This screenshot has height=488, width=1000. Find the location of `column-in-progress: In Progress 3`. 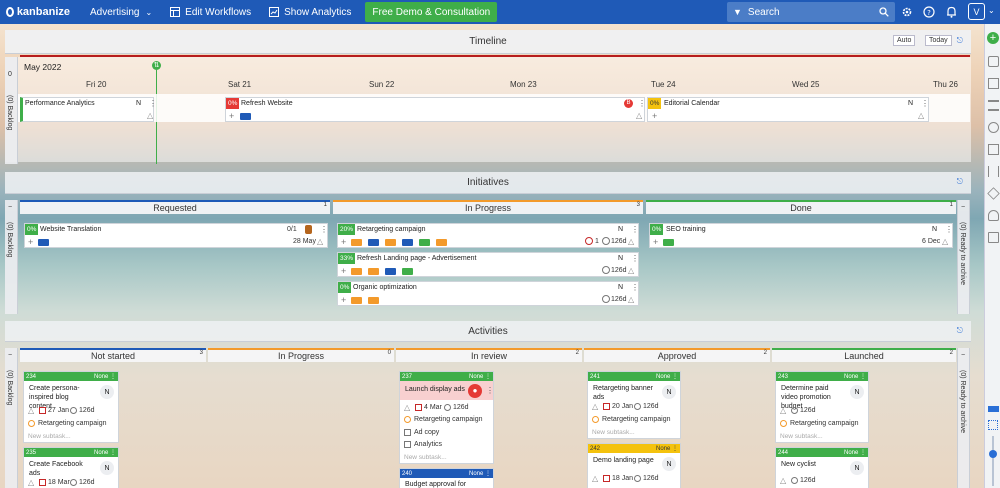

column-in-progress: In Progress 3 is located at coordinates (488, 207).